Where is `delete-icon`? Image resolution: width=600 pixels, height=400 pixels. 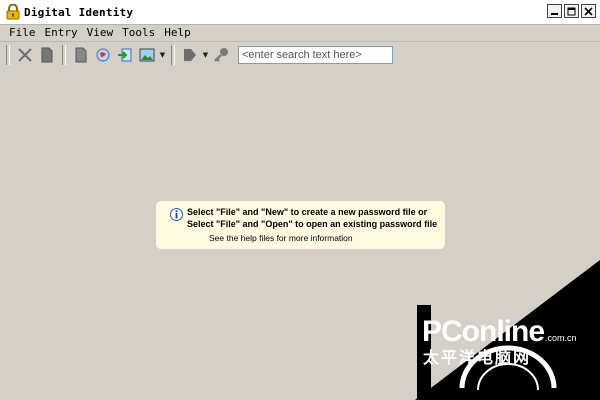 delete-icon is located at coordinates (25, 55).